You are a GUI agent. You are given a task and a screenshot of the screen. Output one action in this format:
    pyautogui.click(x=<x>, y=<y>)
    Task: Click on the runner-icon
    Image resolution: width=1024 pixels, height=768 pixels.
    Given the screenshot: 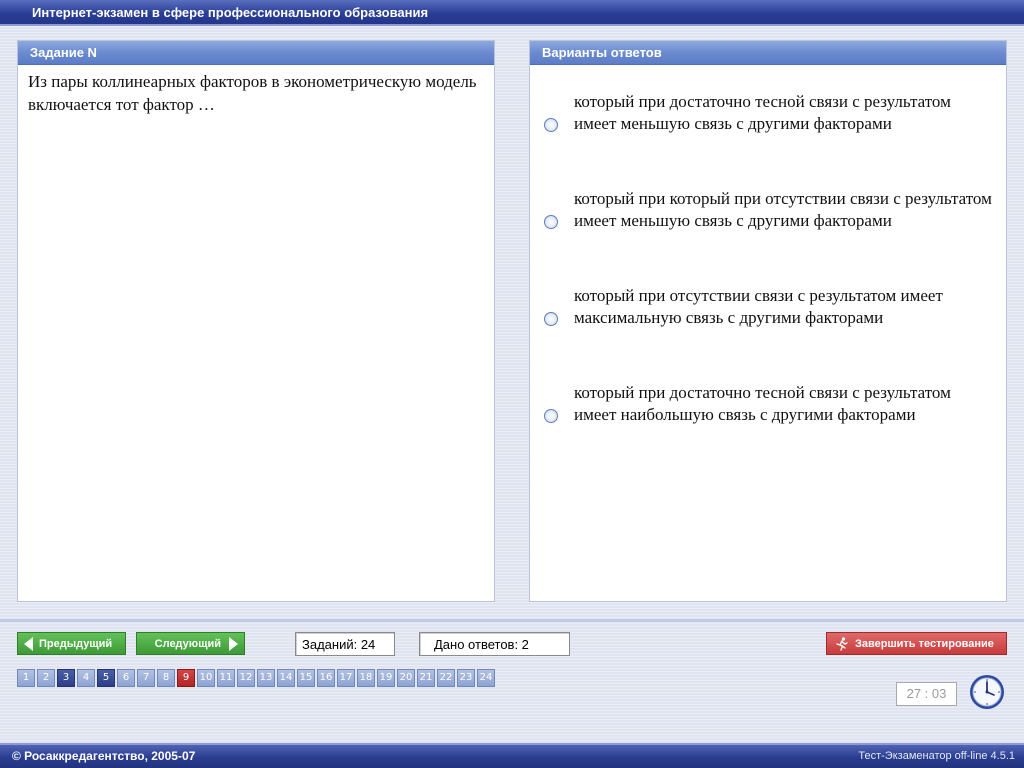 What is the action you would take?
    pyautogui.click(x=842, y=643)
    